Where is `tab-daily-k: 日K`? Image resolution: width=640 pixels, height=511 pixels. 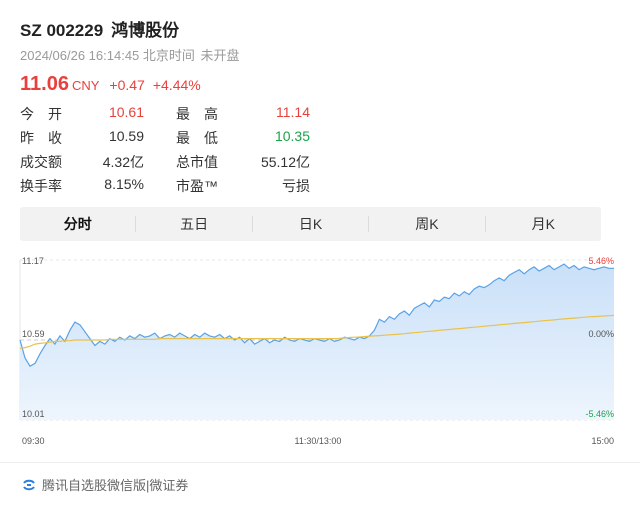
tab-daily-k: 日K is located at coordinates (310, 224).